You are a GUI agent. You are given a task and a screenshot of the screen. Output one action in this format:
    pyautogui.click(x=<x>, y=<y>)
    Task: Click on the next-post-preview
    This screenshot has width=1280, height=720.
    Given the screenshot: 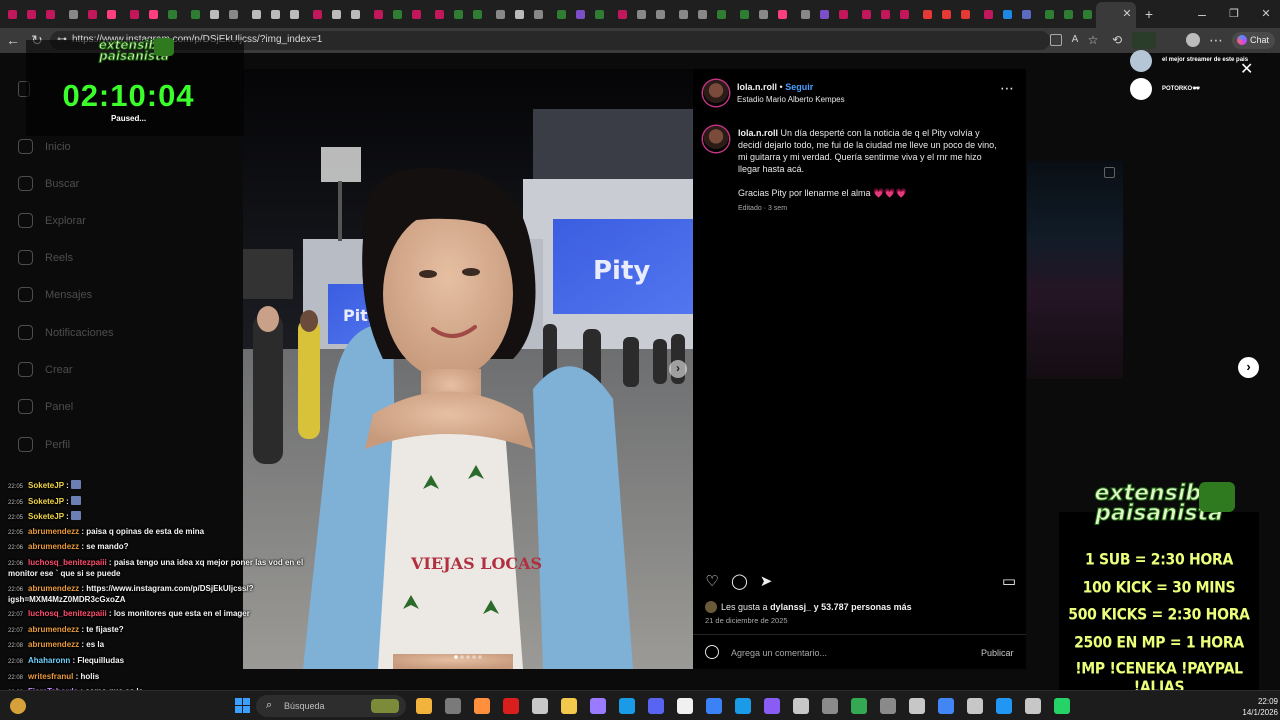 What is the action you would take?
    pyautogui.click(x=1075, y=270)
    